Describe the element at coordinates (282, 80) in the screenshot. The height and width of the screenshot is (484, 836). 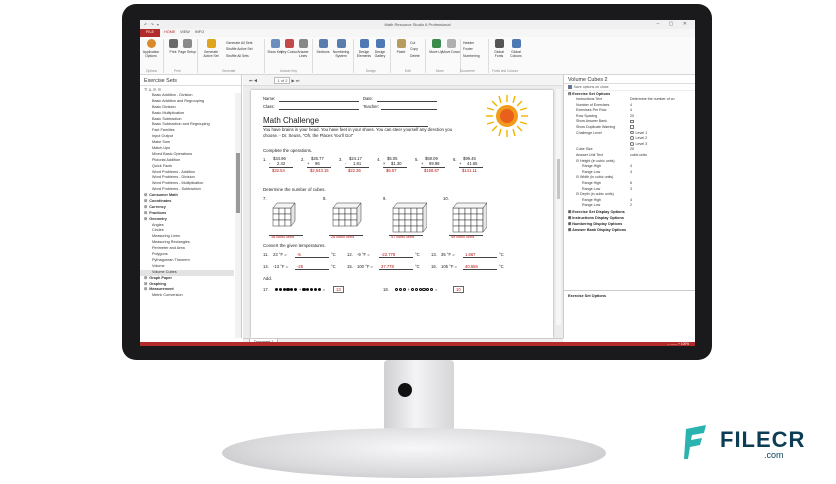
I see `page-indicator: 1 of 2` at that location.